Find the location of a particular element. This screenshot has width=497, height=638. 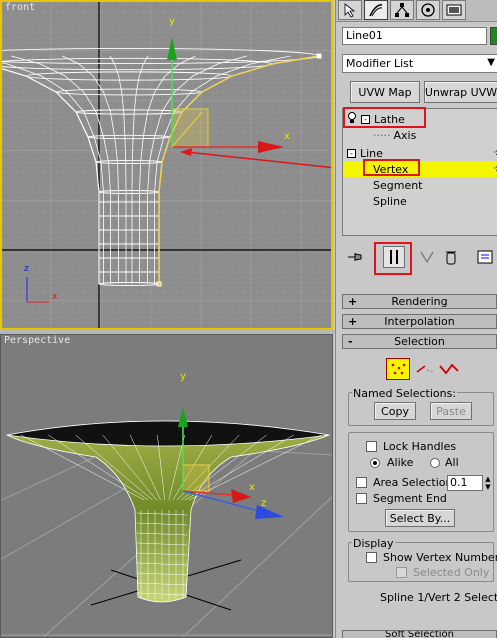

rollout-interpolation: + Interpolation is located at coordinates (419, 321).